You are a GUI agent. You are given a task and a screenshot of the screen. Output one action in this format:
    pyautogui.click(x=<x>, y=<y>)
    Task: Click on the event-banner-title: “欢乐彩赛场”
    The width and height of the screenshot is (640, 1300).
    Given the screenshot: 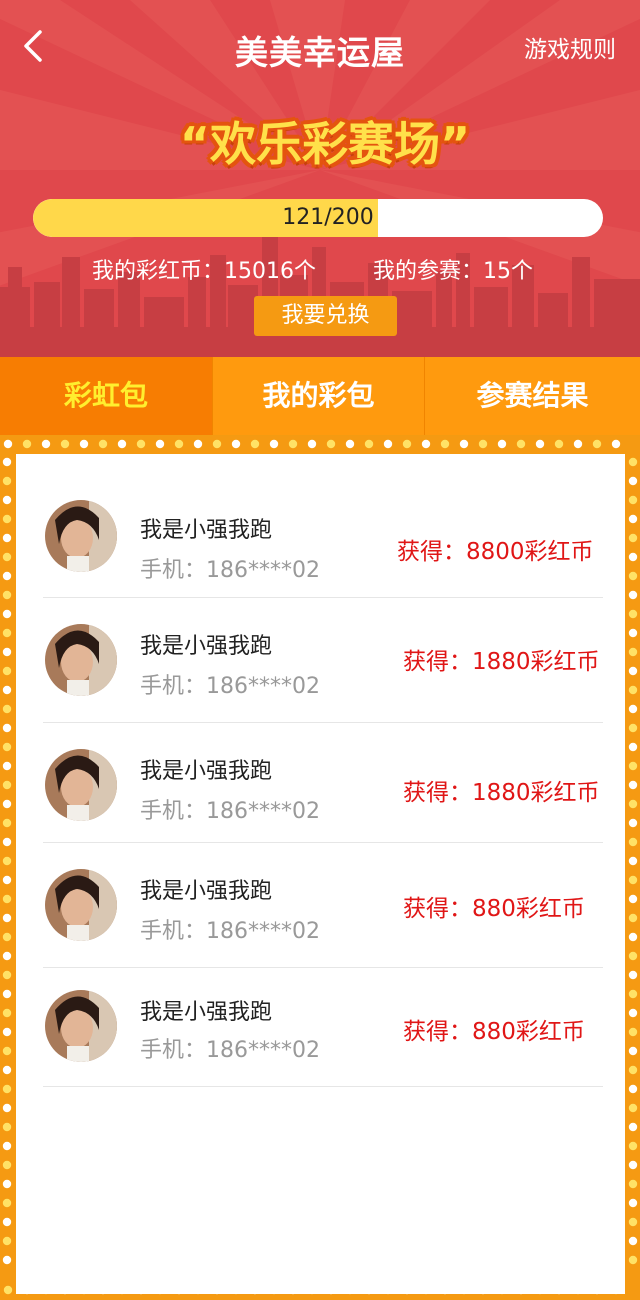 What is the action you would take?
    pyautogui.click(x=325, y=144)
    